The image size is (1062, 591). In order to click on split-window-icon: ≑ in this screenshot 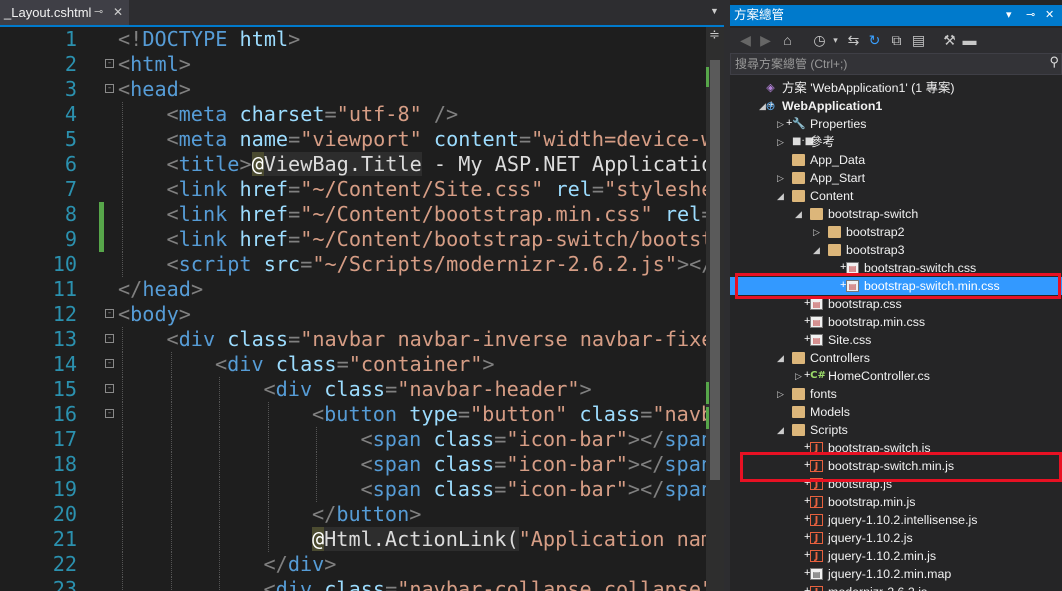, I will do `click(714, 34)`.